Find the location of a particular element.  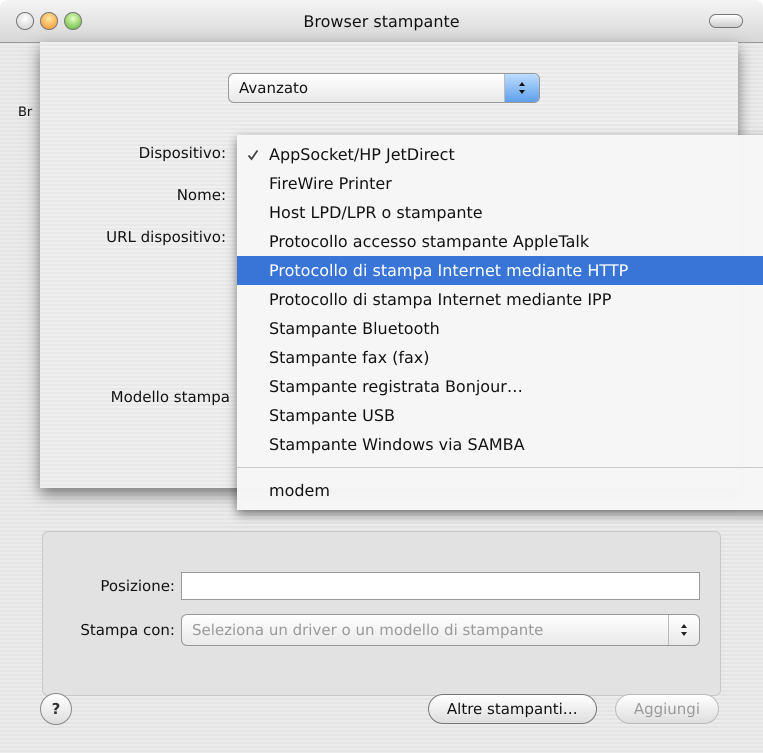

toolbar-toggle-button is located at coordinates (726, 21).